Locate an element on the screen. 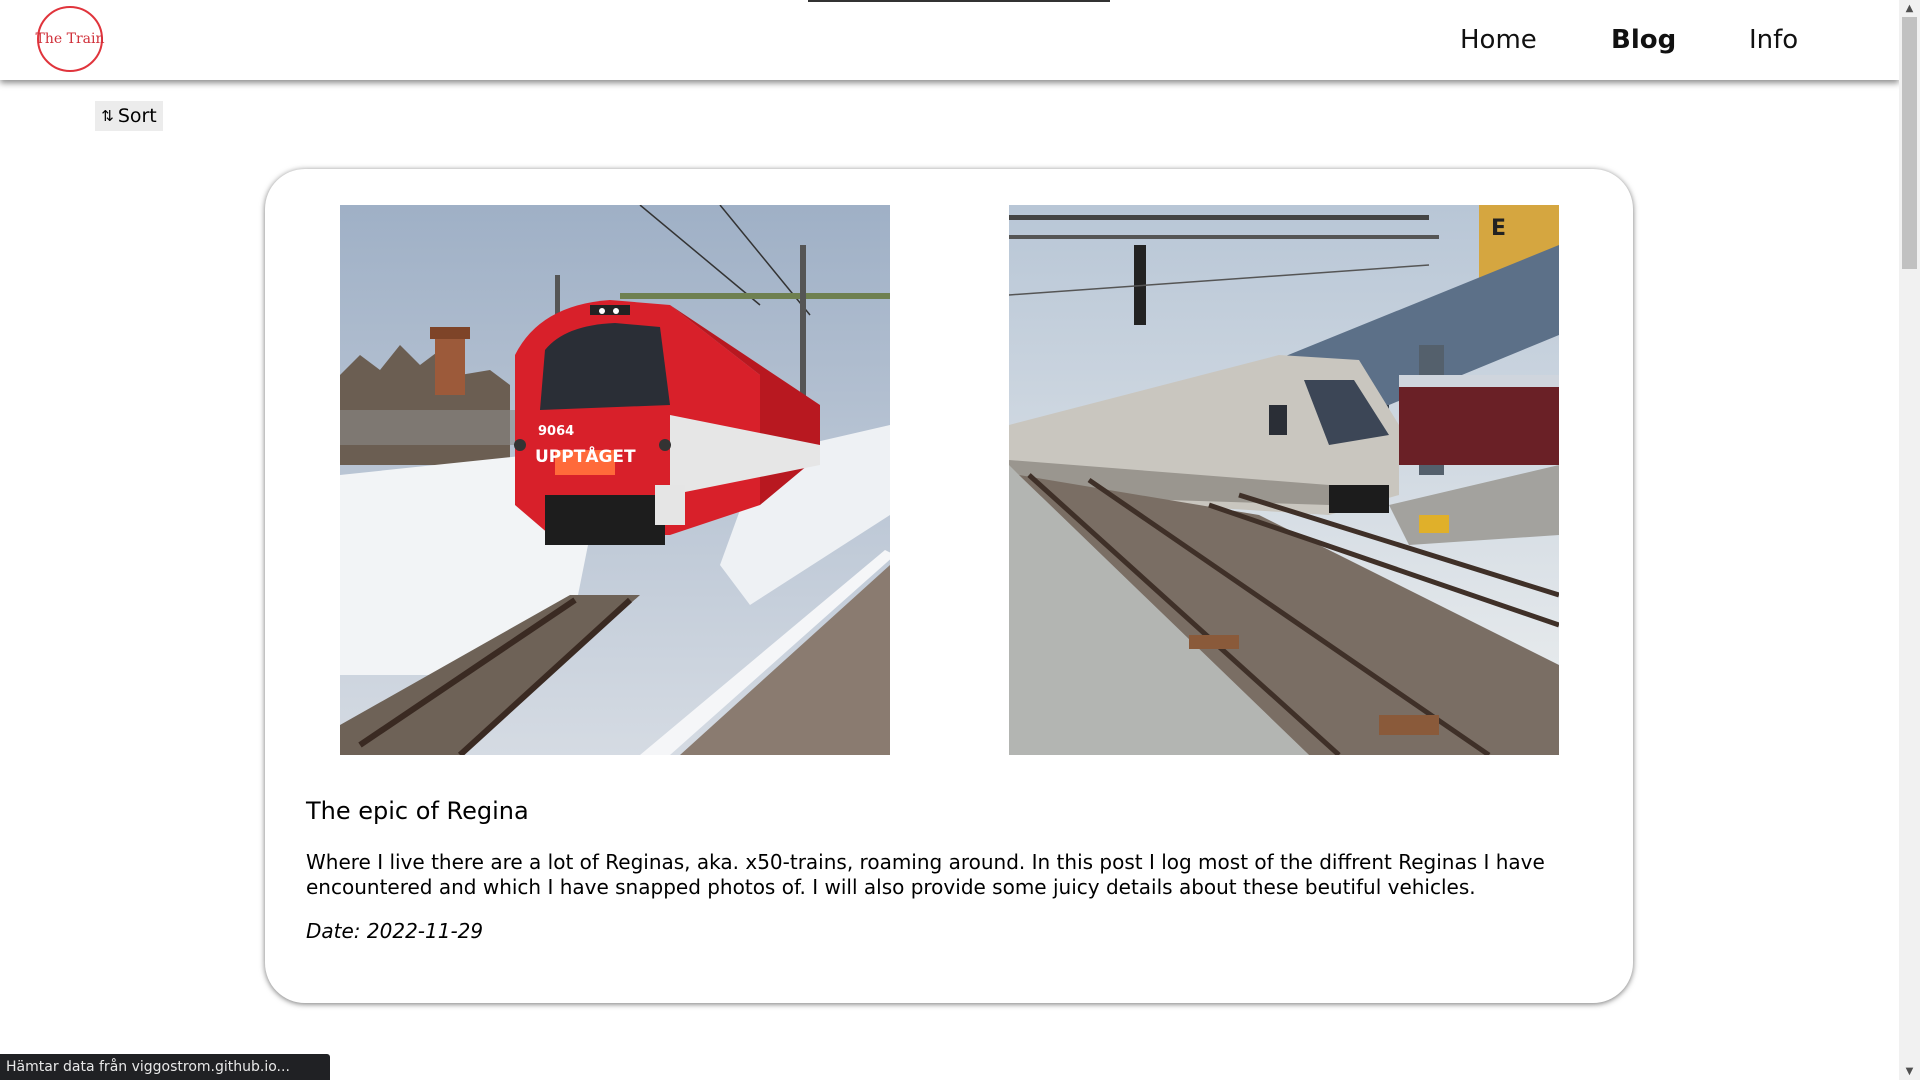 The image size is (1920, 1080). sort-button: ⇅ Sort is located at coordinates (129, 116).